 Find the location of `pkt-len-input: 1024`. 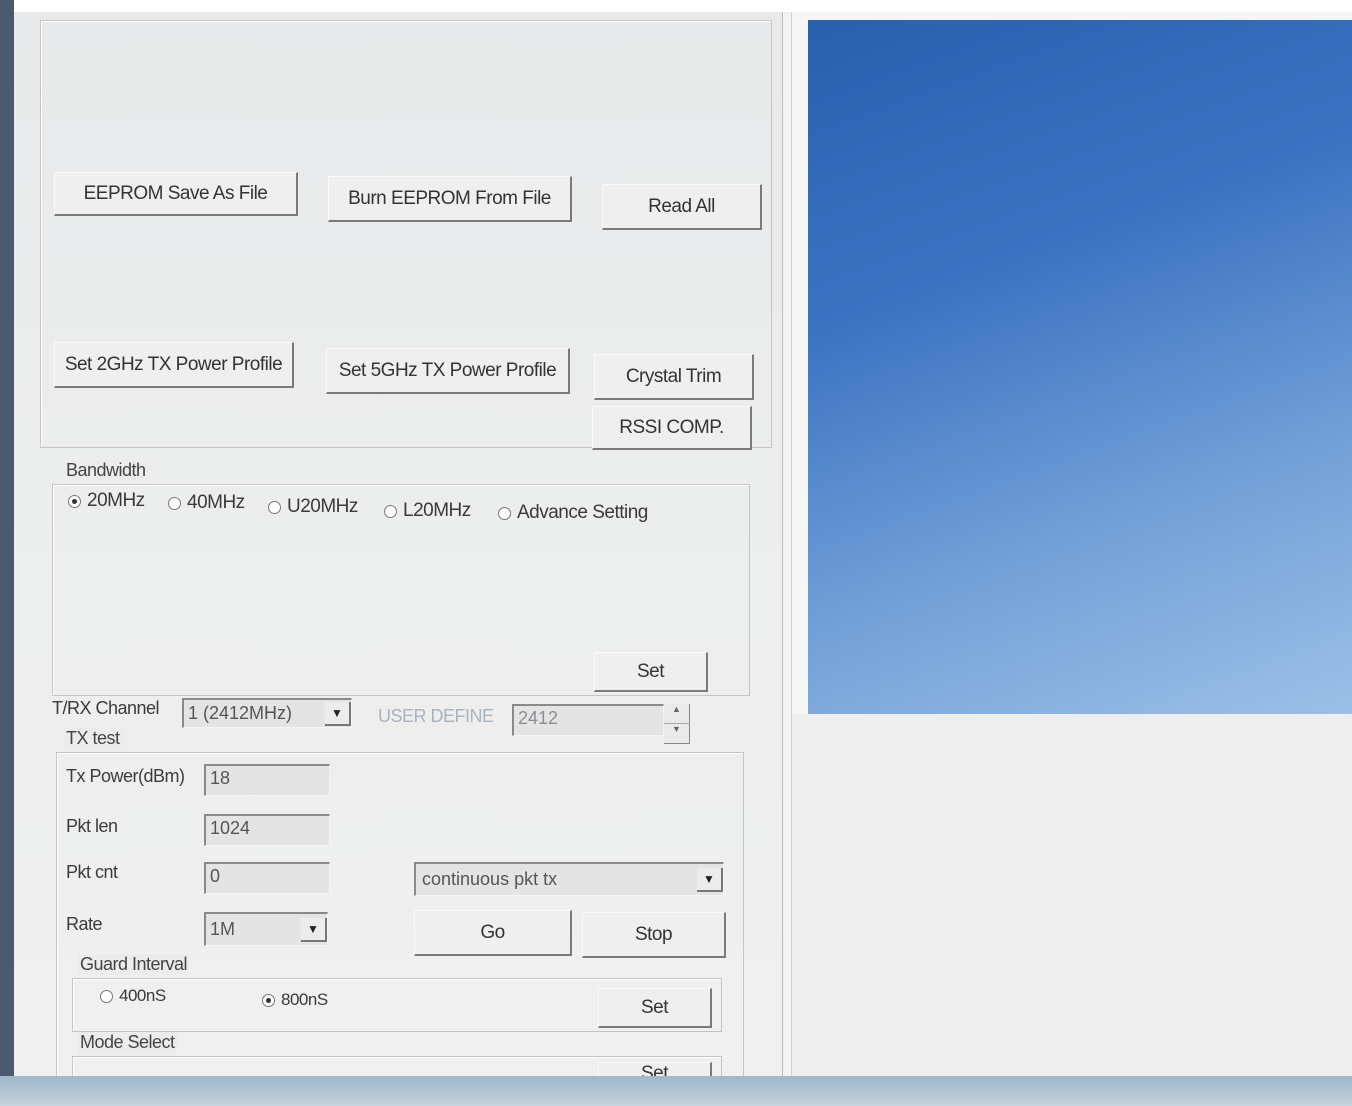

pkt-len-input: 1024 is located at coordinates (267, 830).